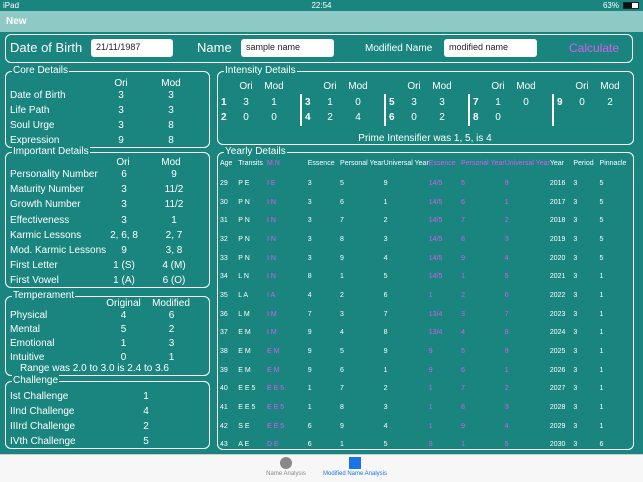  I want to click on yearly-row: 34 L N I N 8 1 5 14/5 1 5 2021 3 1, so click(427, 276).